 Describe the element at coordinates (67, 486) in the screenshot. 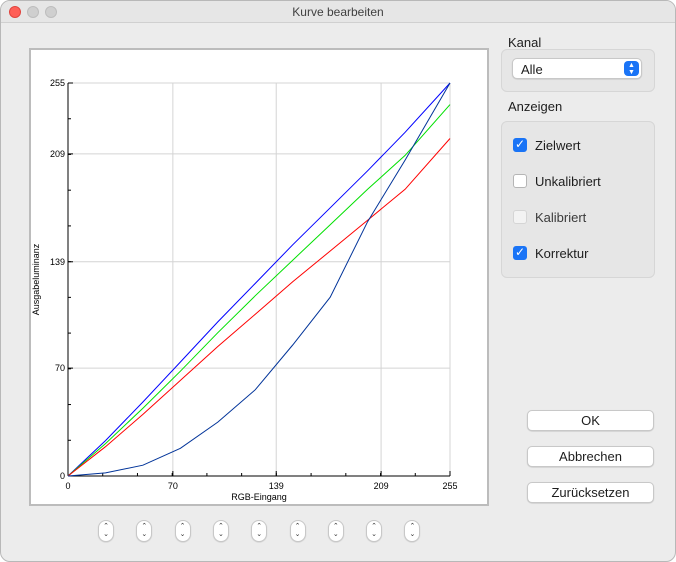

I see `x-tick-label: 0` at that location.